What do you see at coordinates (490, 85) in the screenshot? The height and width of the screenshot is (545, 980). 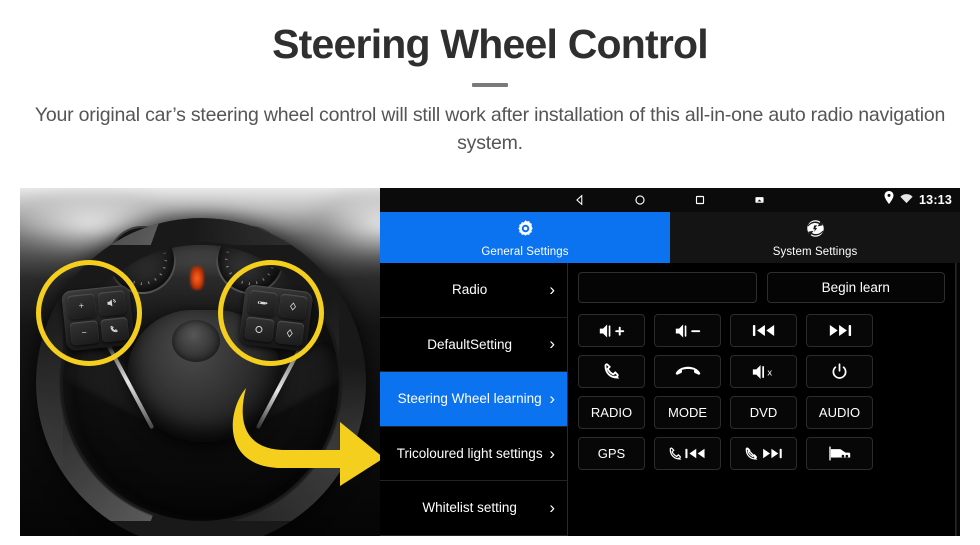 I see `title-divider` at bounding box center [490, 85].